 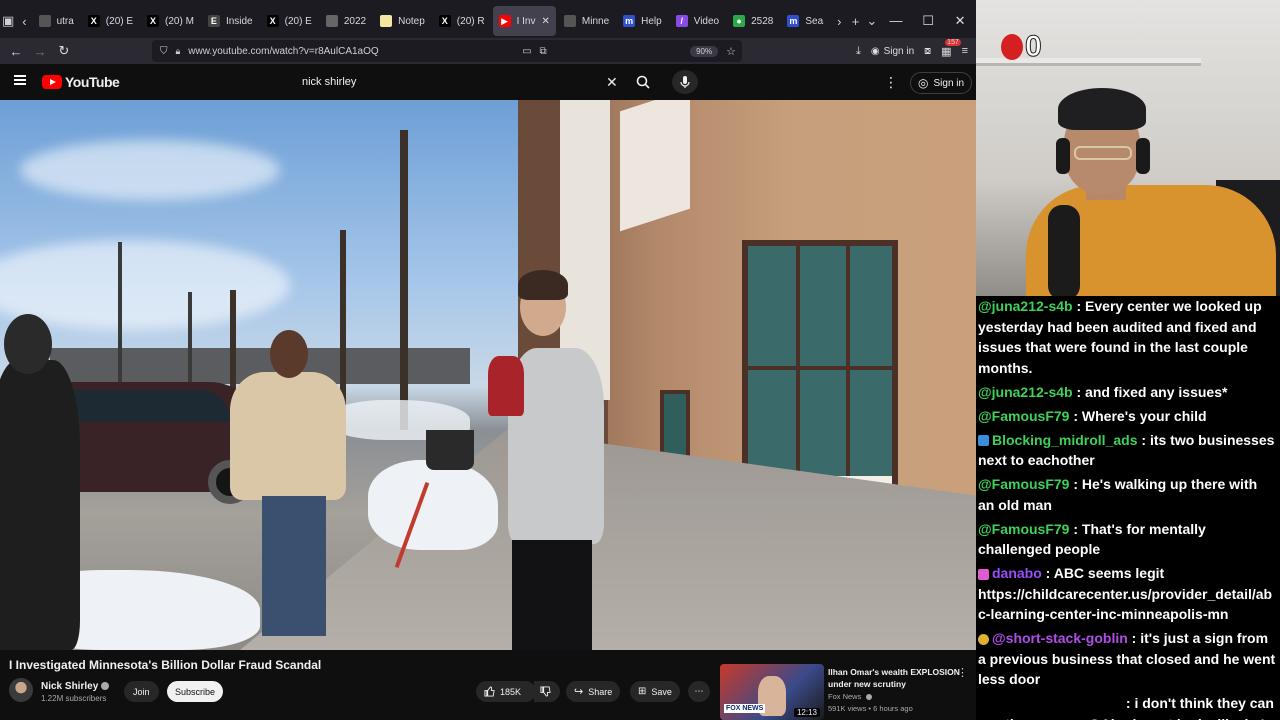 I want to click on person-jacket, so click(x=288, y=436).